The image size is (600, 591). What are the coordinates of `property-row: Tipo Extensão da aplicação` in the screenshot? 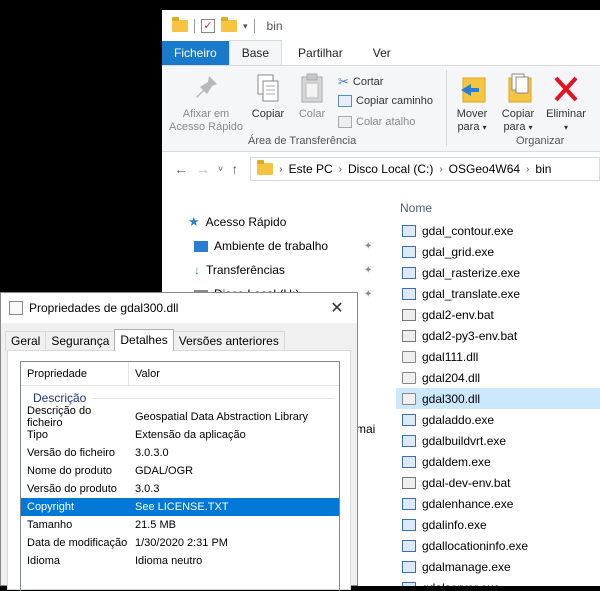 It's located at (180, 435).